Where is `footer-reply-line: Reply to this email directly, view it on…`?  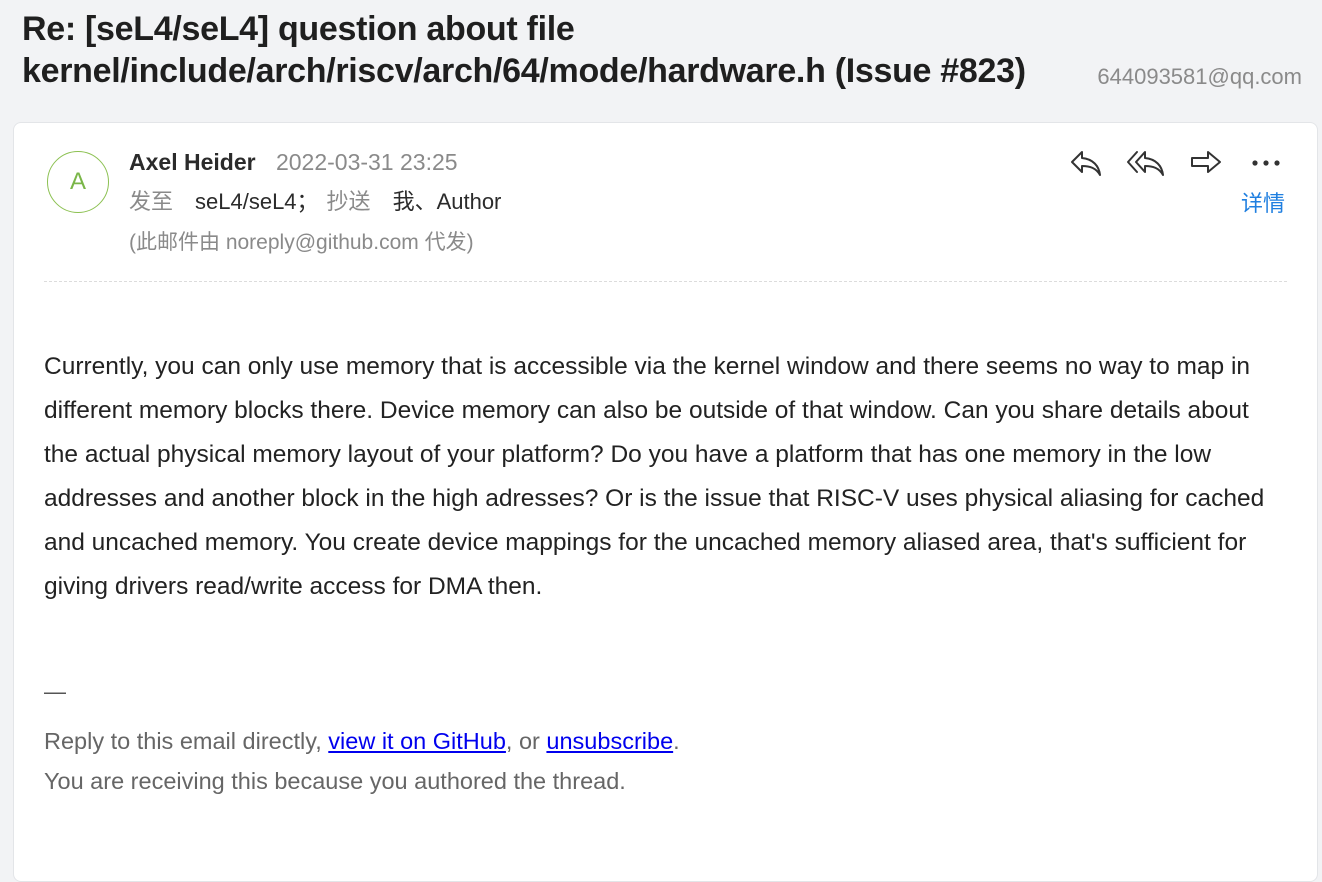 footer-reply-line: Reply to this email directly, view it on… is located at coordinates (362, 741).